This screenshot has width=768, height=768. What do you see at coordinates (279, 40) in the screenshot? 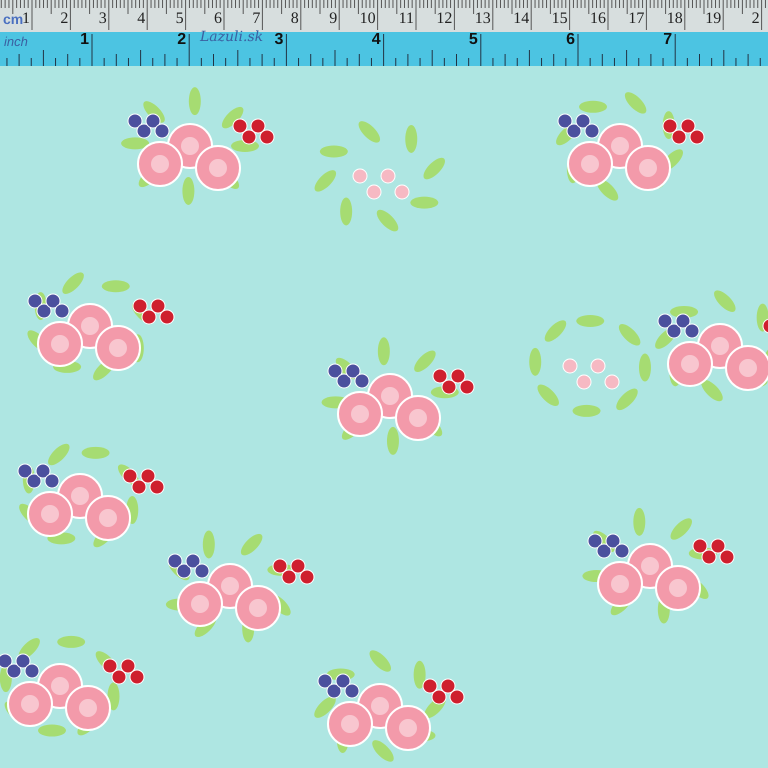
I see `inch-scale-number: 3` at bounding box center [279, 40].